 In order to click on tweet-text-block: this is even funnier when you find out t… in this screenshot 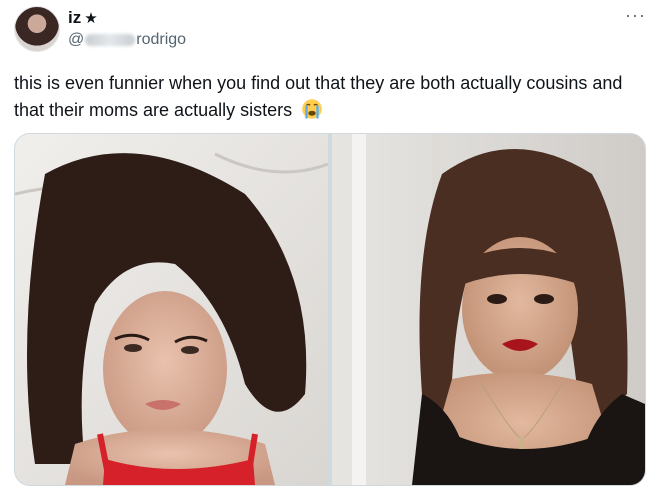, I will do `click(330, 97)`.